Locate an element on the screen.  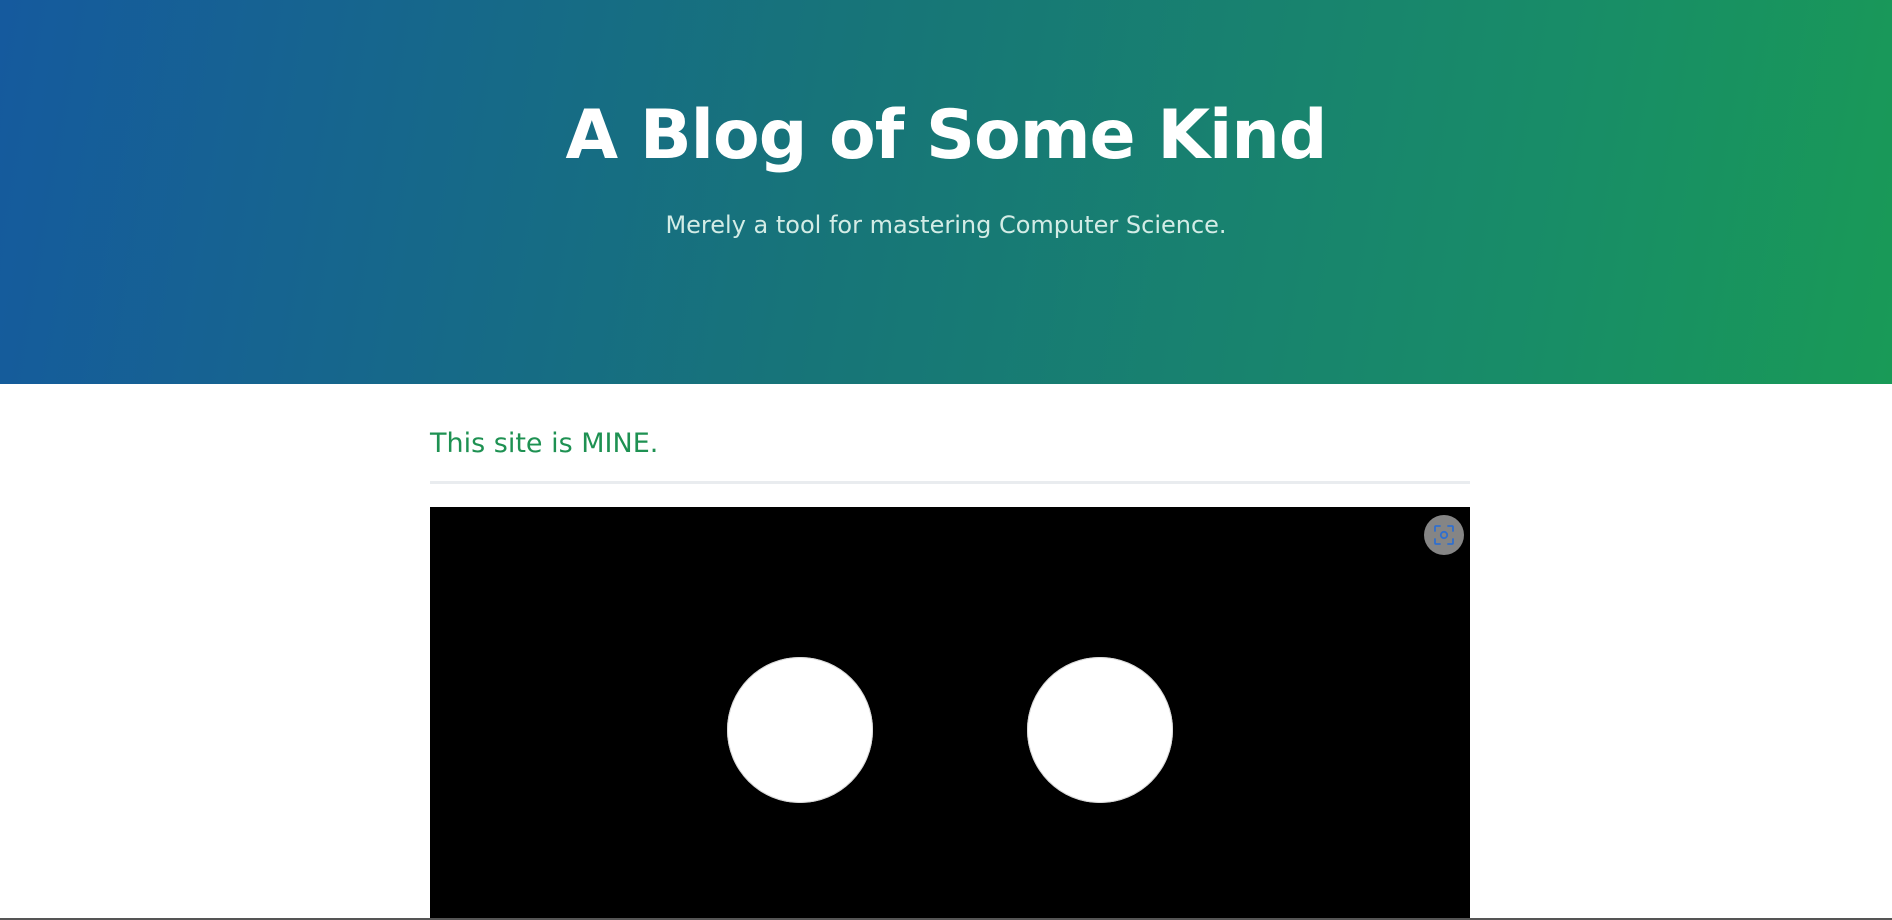
content-divider is located at coordinates (950, 482).